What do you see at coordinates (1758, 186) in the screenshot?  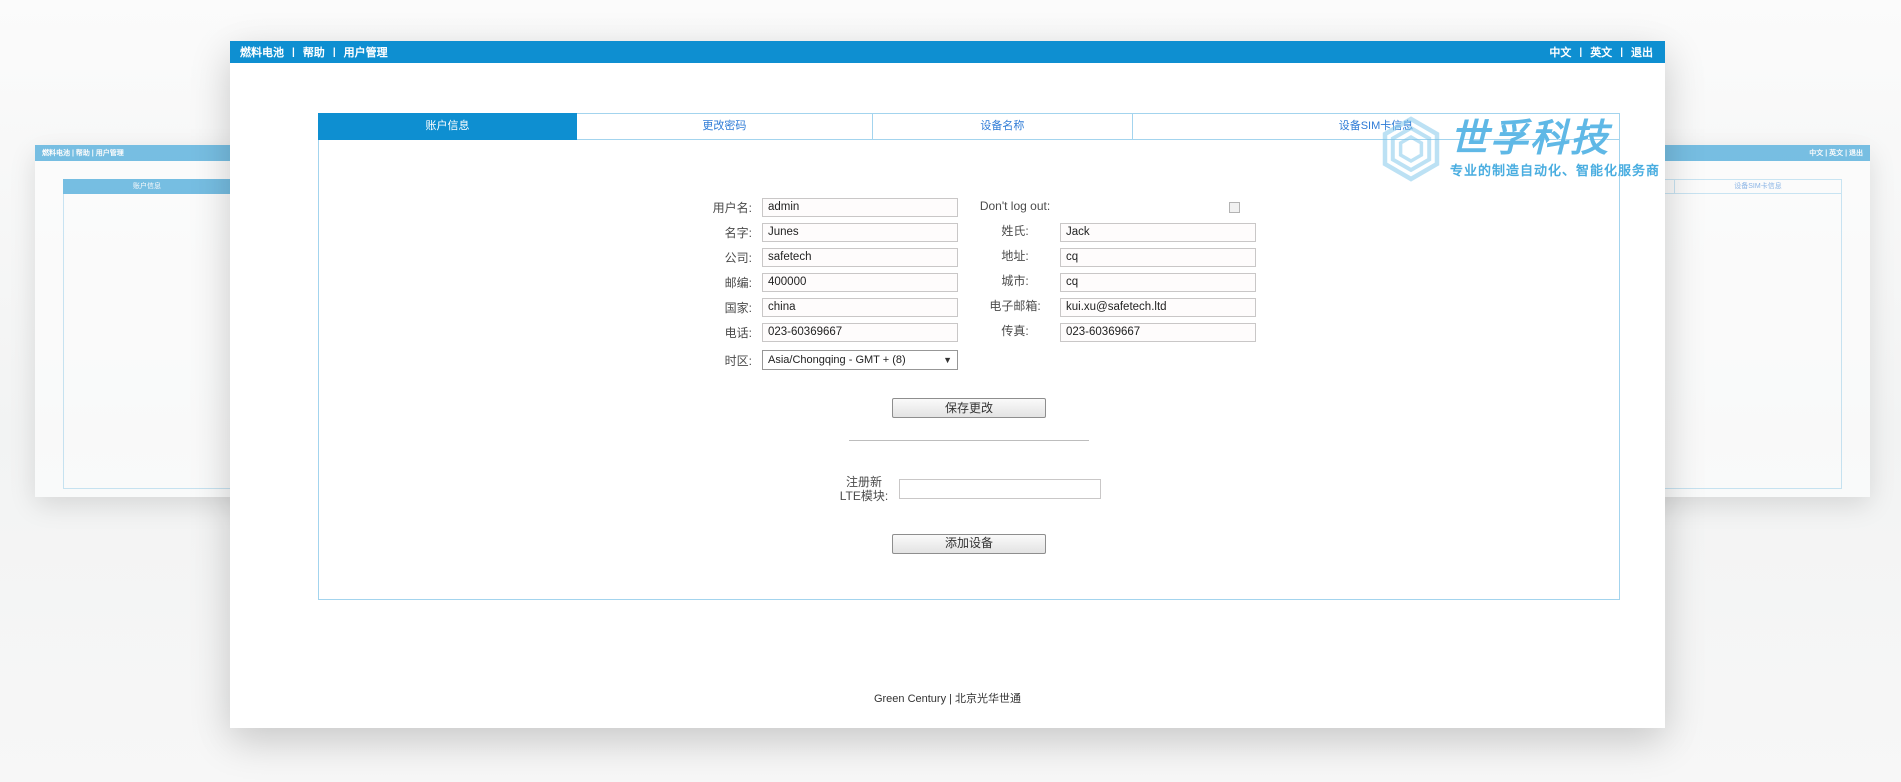 I see `background-right-tab-sim: 设备SIM卡信息` at bounding box center [1758, 186].